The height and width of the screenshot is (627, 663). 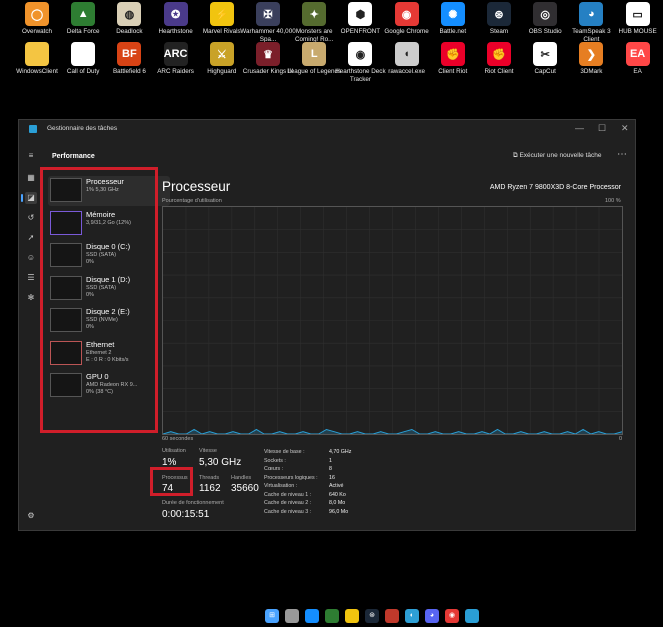 What do you see at coordinates (31, 218) in the screenshot?
I see `app-history-icon: ↺` at bounding box center [31, 218].